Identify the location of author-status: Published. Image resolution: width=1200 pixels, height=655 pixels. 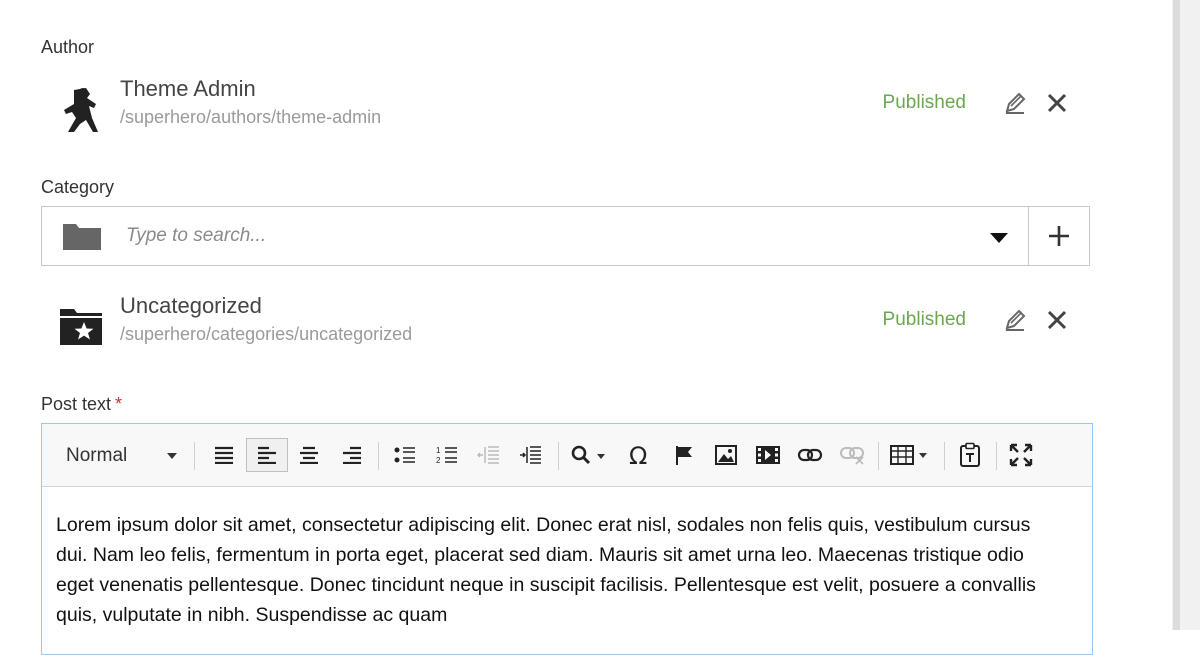
(924, 102).